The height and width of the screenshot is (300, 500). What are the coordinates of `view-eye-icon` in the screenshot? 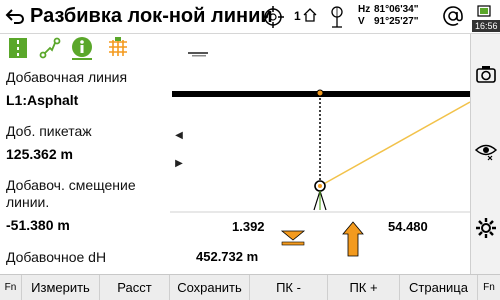 It's located at (486, 150).